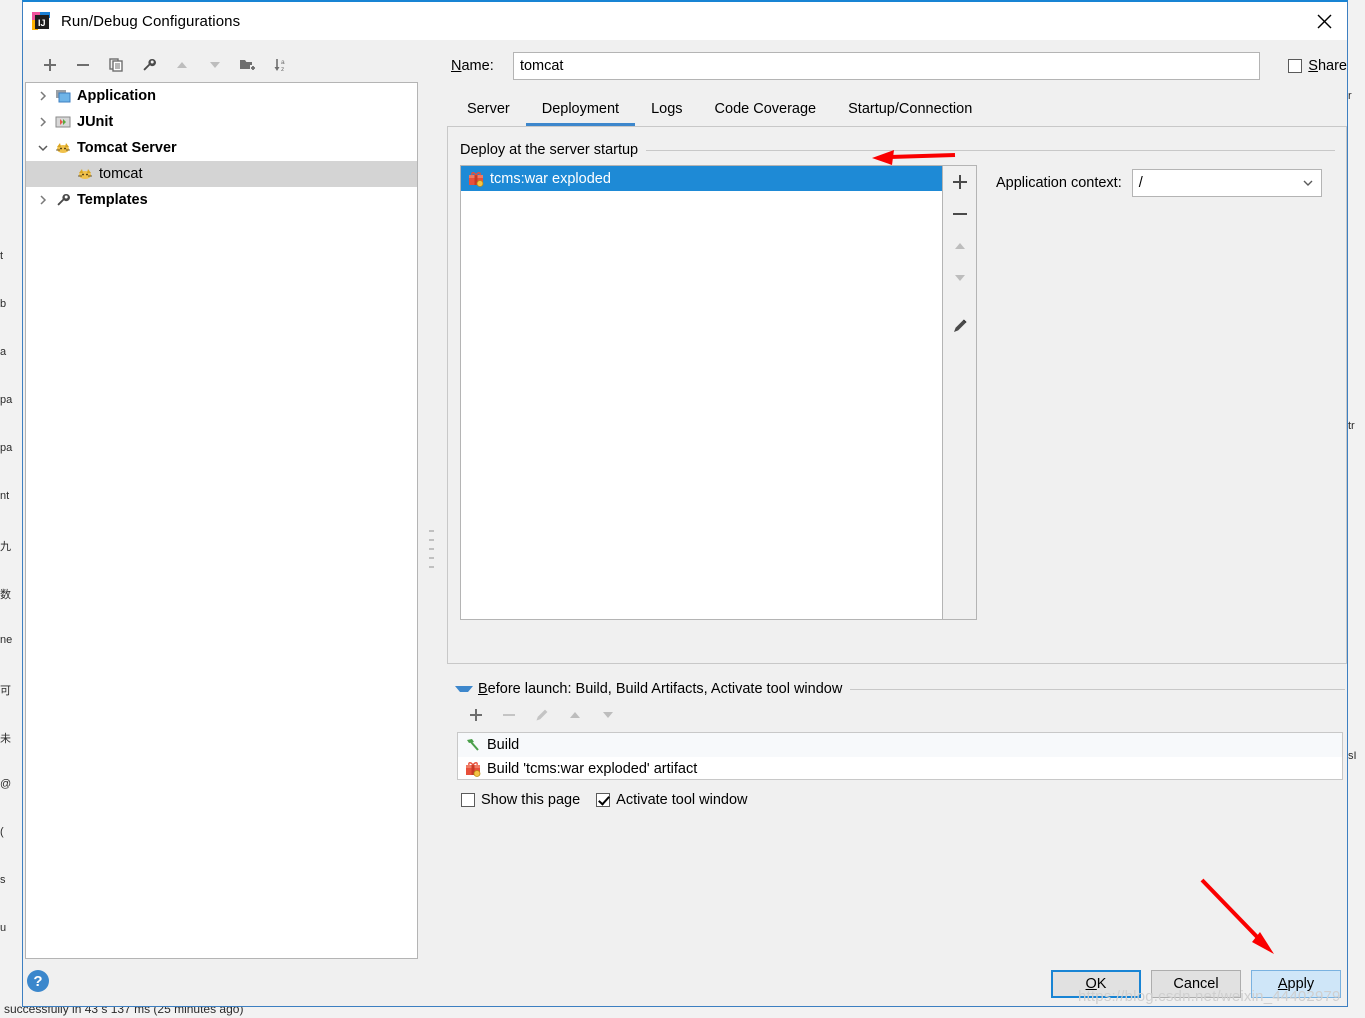 The width and height of the screenshot is (1365, 1018). What do you see at coordinates (221, 148) in the screenshot?
I see `tree-item-tomcat-server: Tomcat Server` at bounding box center [221, 148].